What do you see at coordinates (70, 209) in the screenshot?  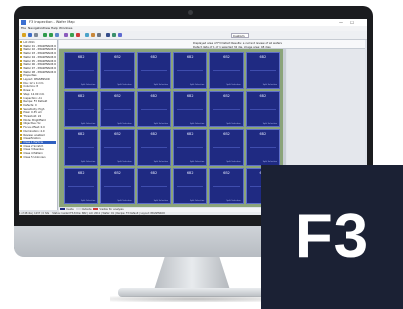 I see `legend-label-inside: Inside` at bounding box center [70, 209].